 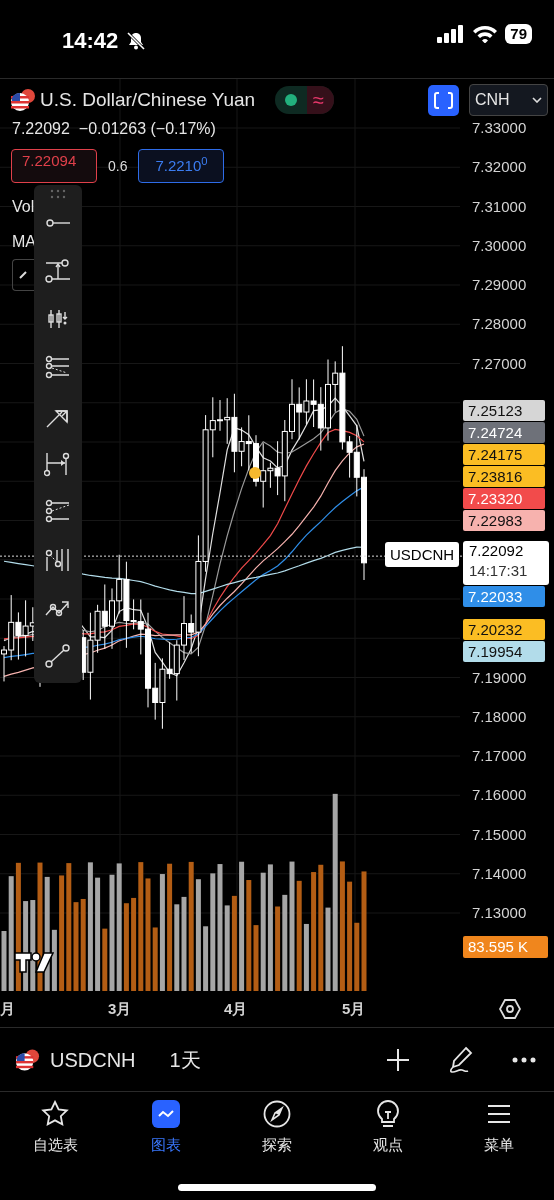 What do you see at coordinates (498, 1128) in the screenshot?
I see `nav-tab: 菜单` at bounding box center [498, 1128].